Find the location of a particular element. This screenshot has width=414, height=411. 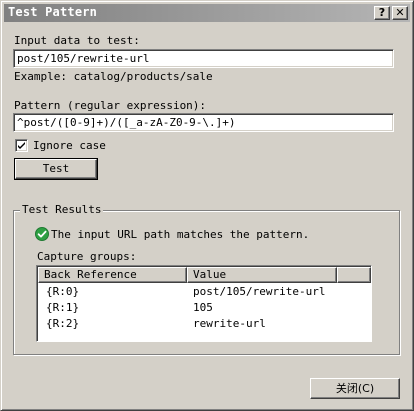

column-back-reference: Back Reference is located at coordinates (112, 275).